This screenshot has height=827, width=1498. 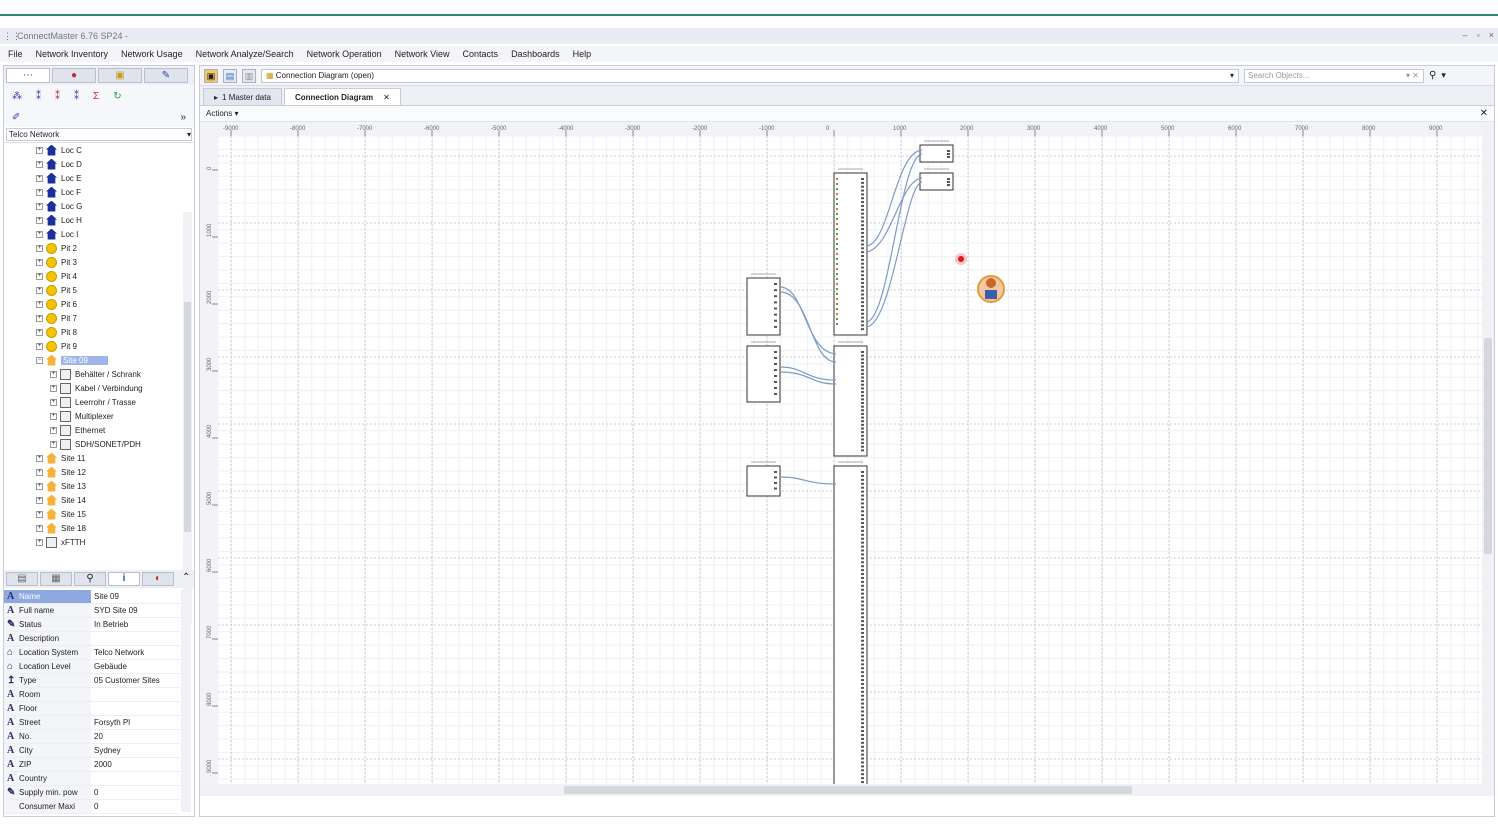 I want to click on clear-search-icon: ▾ ✕, so click(x=1412, y=76).